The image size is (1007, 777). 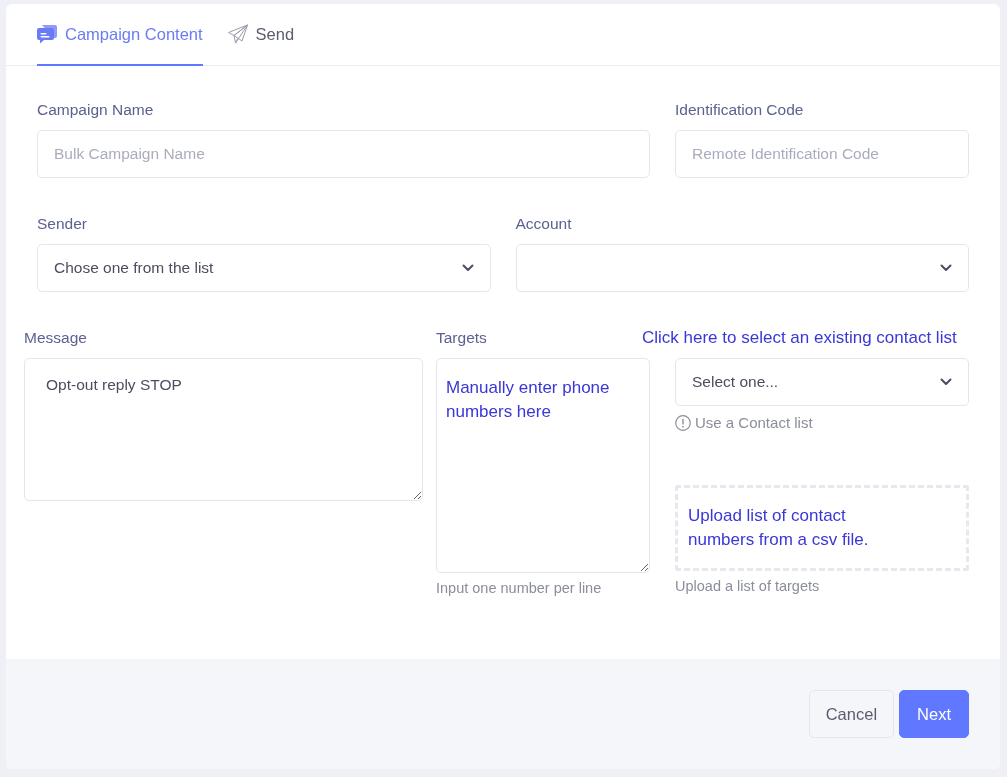 What do you see at coordinates (62, 224) in the screenshot?
I see `field-label: Sender` at bounding box center [62, 224].